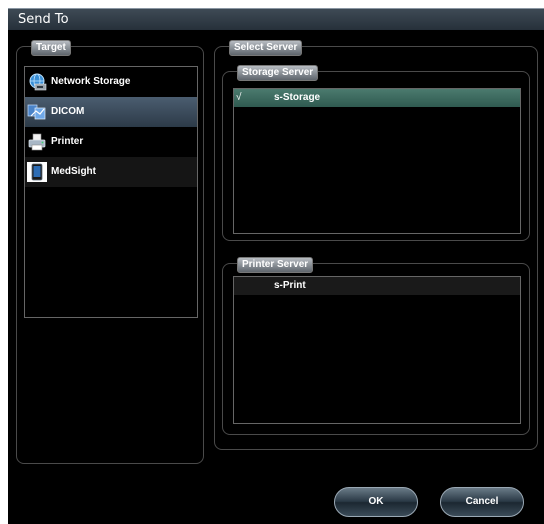 Image resolution: width=544 pixels, height=524 pixels. Describe the element at coordinates (239, 97) in the screenshot. I see `checkmark-icon: √` at that location.